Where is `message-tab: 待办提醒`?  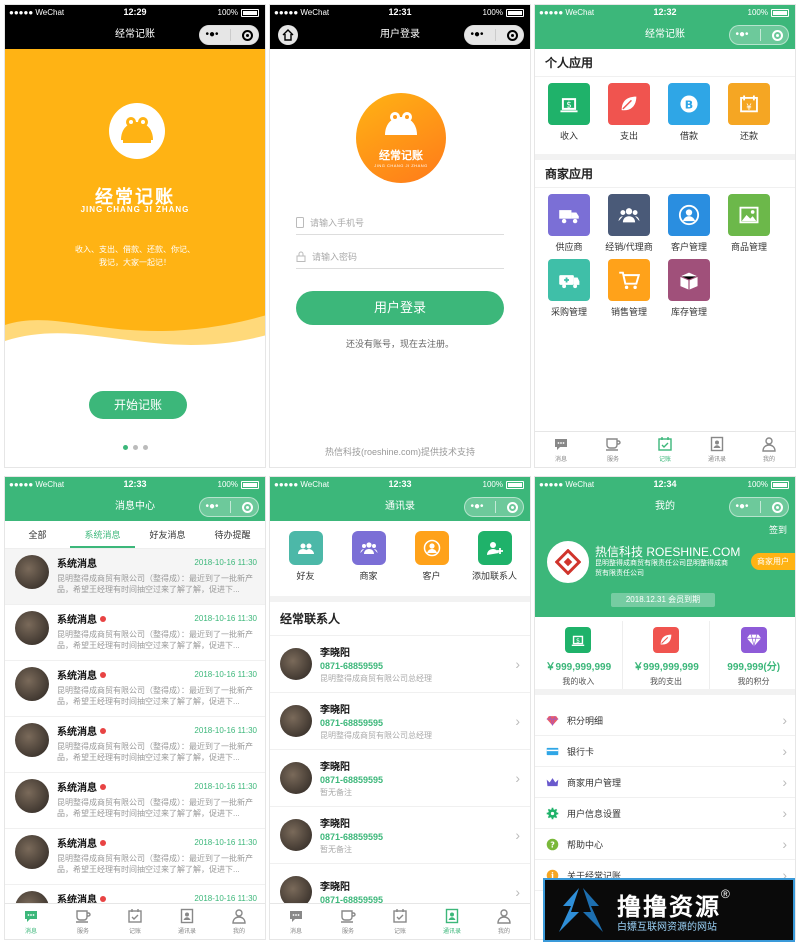
message-tab: 待办提醒 is located at coordinates (232, 534).